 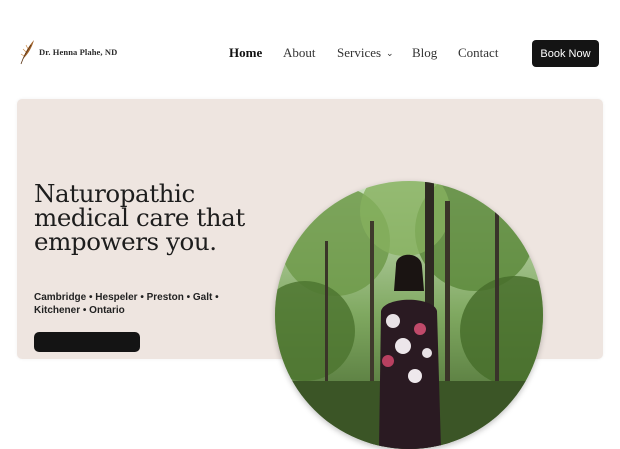 What do you see at coordinates (478, 53) in the screenshot?
I see `nav-contact: Contact` at bounding box center [478, 53].